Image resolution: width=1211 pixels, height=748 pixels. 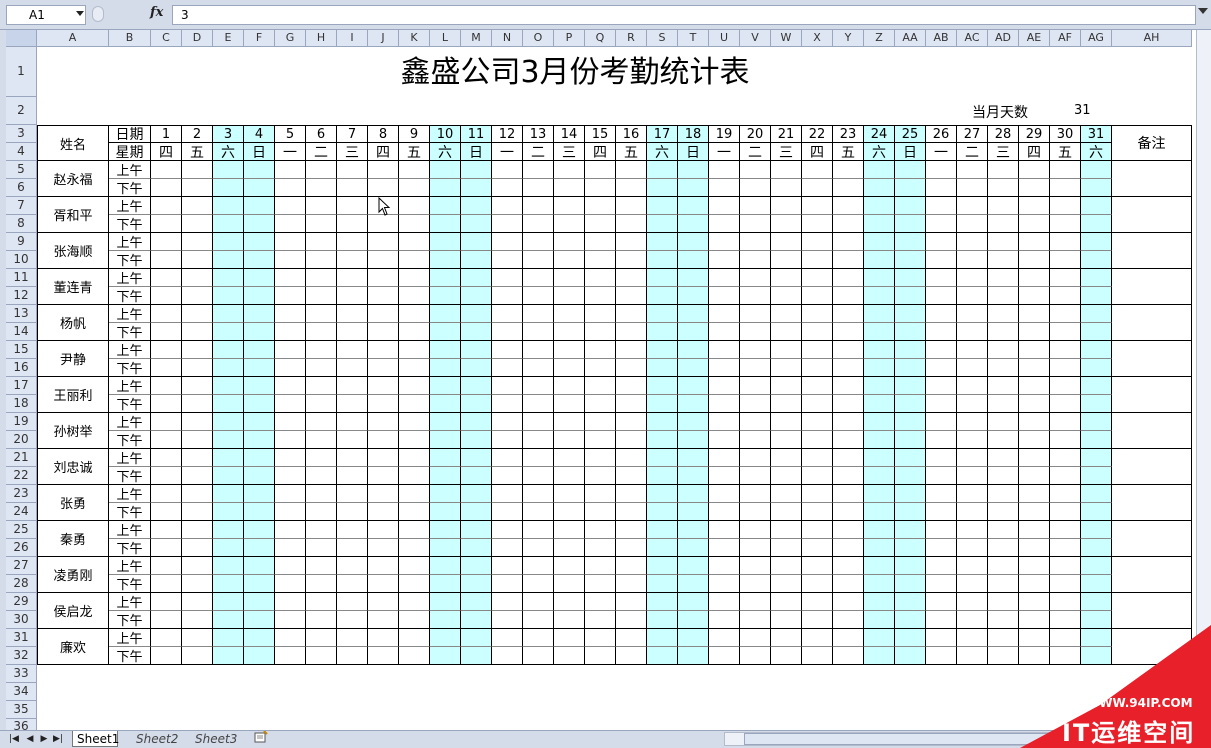 What do you see at coordinates (290, 38) in the screenshot?
I see `column-header-g: G` at bounding box center [290, 38].